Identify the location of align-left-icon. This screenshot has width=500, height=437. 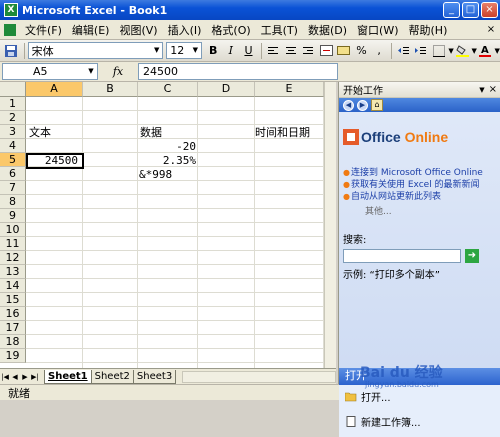
(273, 51).